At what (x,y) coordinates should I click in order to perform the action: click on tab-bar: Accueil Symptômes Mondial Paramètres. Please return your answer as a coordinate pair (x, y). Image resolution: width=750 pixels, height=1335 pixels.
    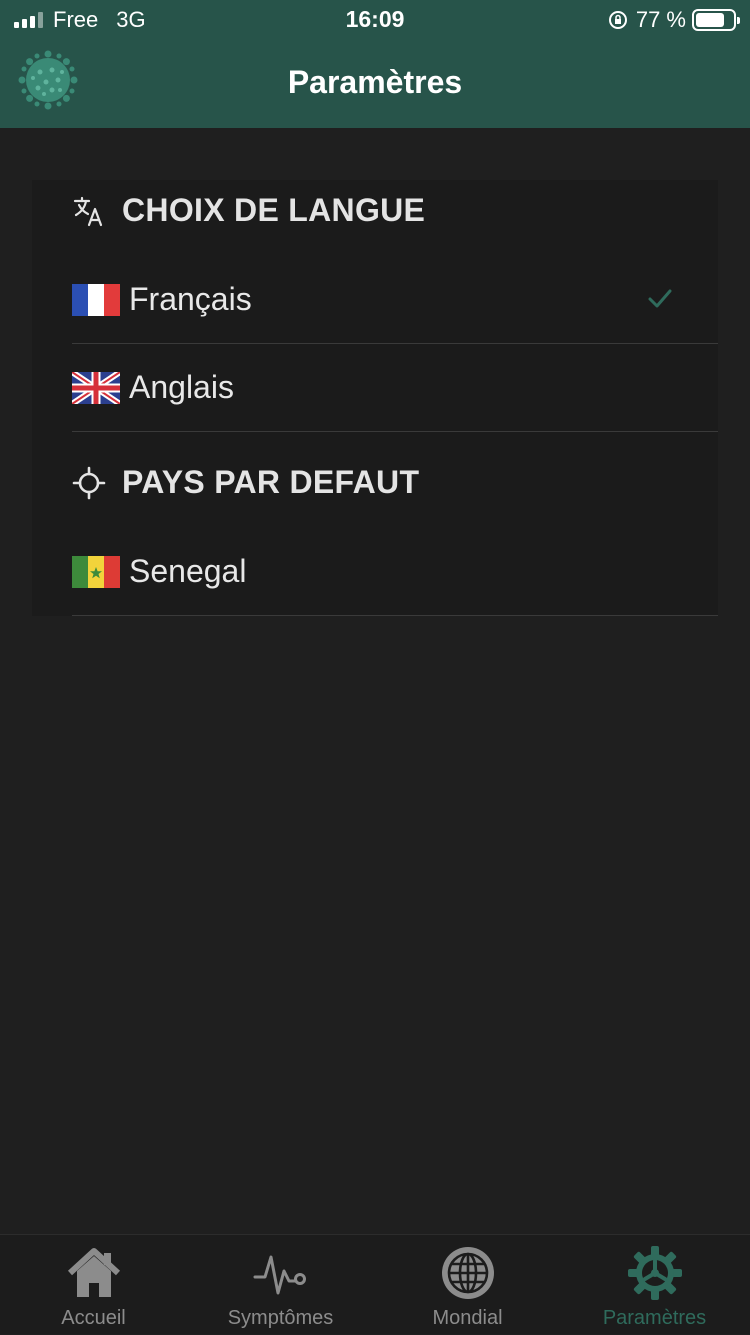
    Looking at the image, I should click on (375, 1284).